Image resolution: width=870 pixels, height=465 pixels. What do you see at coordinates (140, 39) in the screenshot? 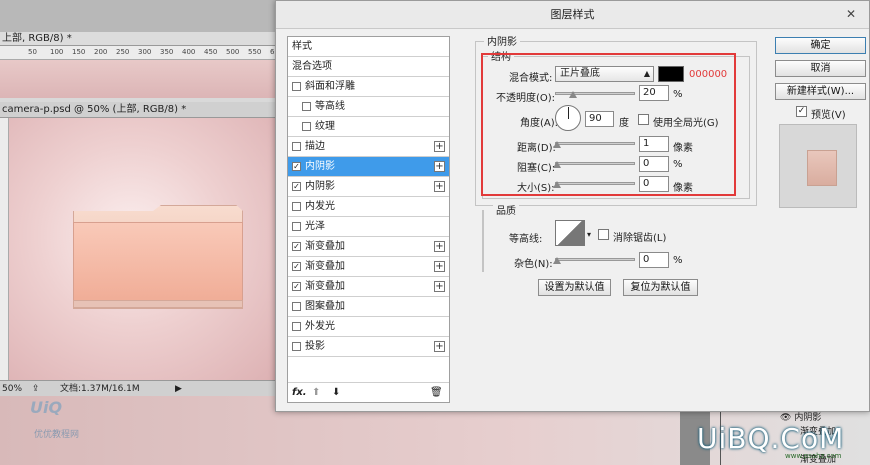
I see `document-tab-top: 上部, RGB/8) *` at bounding box center [140, 39].